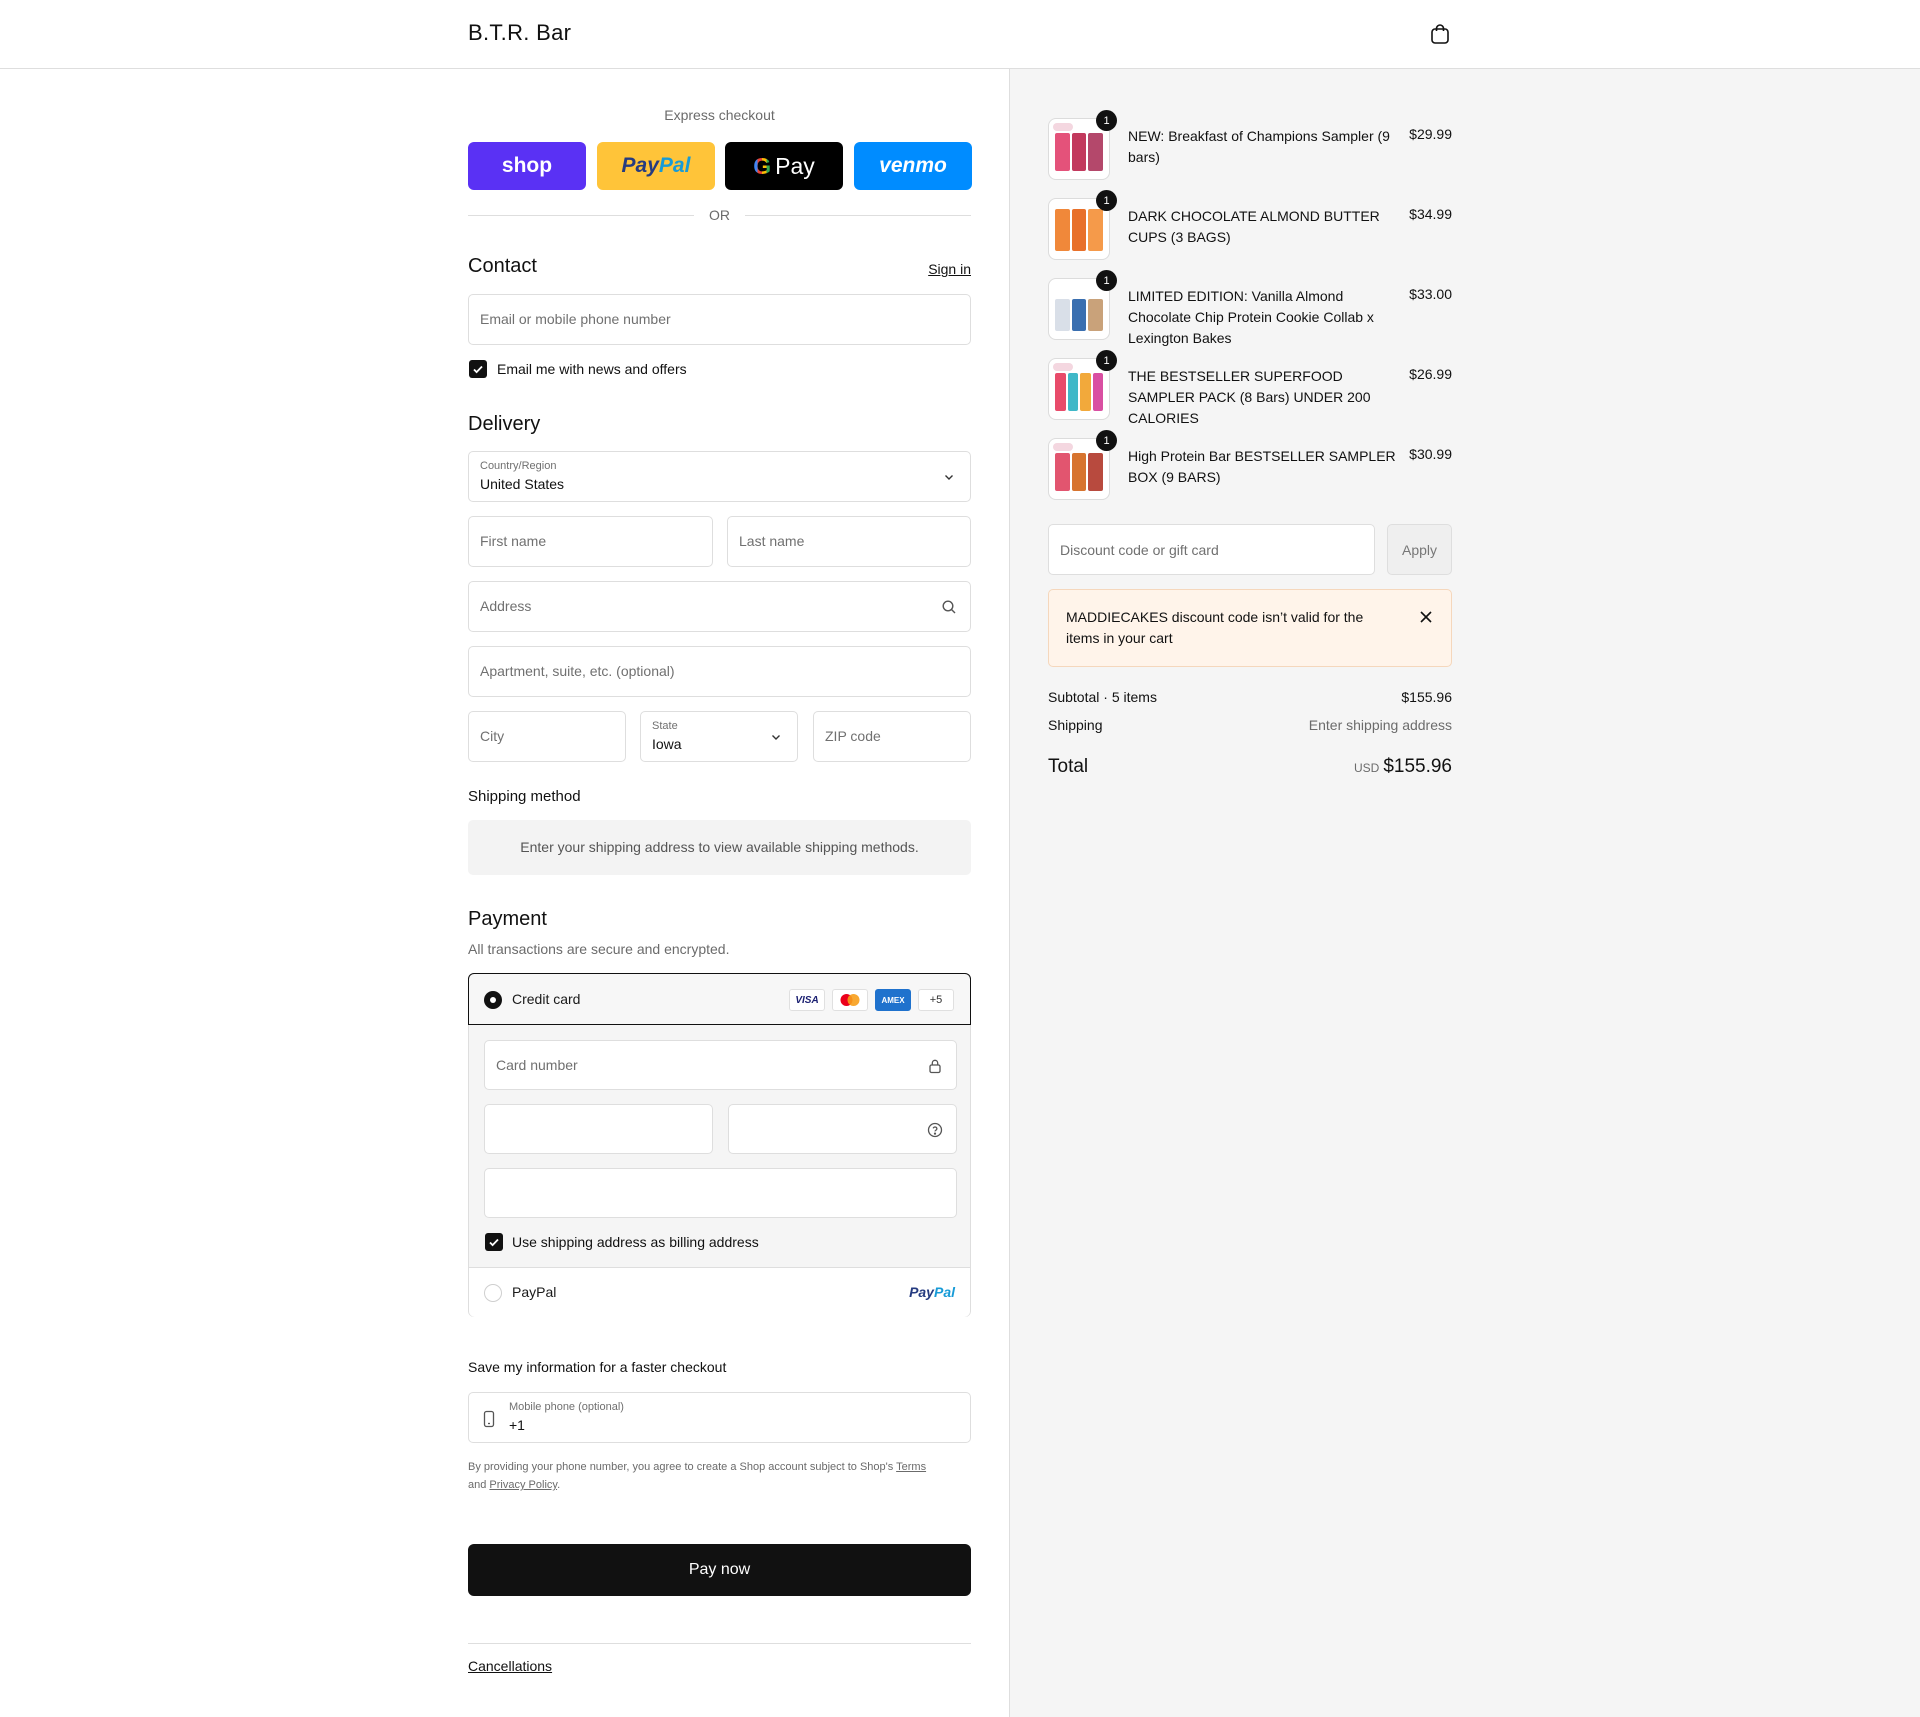  I want to click on shipping-value: Enter shipping address, so click(1380, 725).